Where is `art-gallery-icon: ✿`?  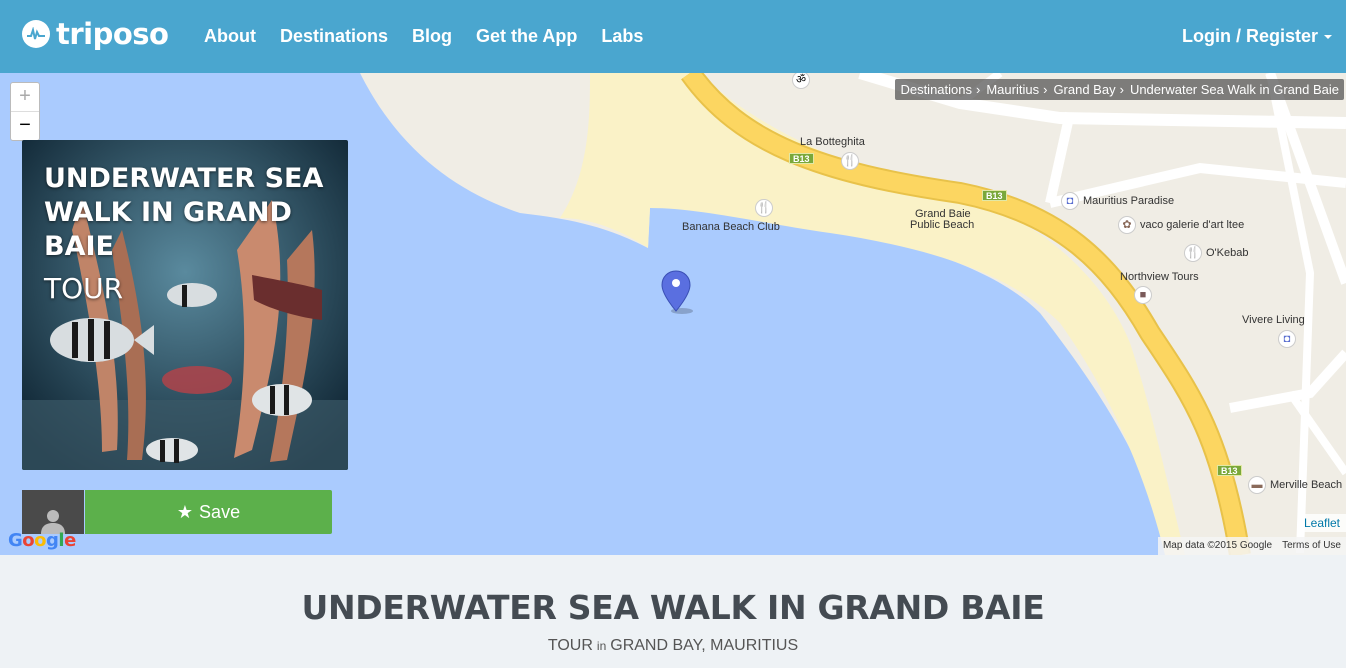
art-gallery-icon: ✿ is located at coordinates (1127, 225).